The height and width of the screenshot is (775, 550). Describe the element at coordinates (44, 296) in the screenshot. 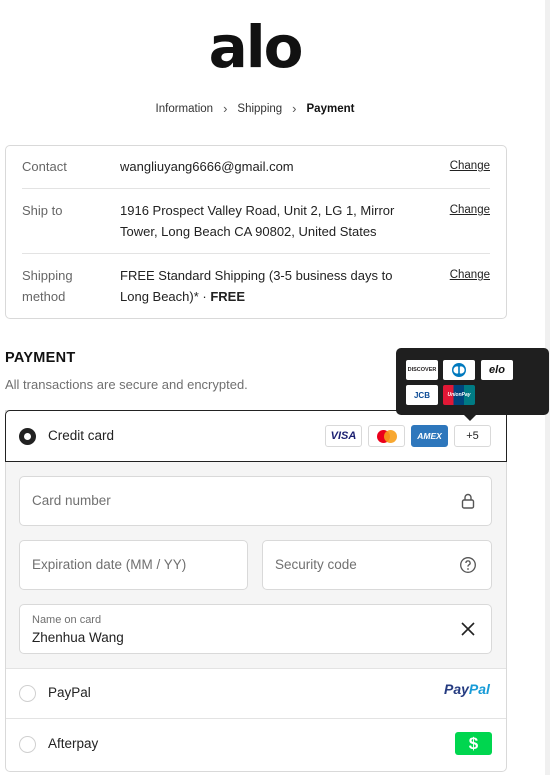

I see `shipping-method-label-line-2: method` at that location.